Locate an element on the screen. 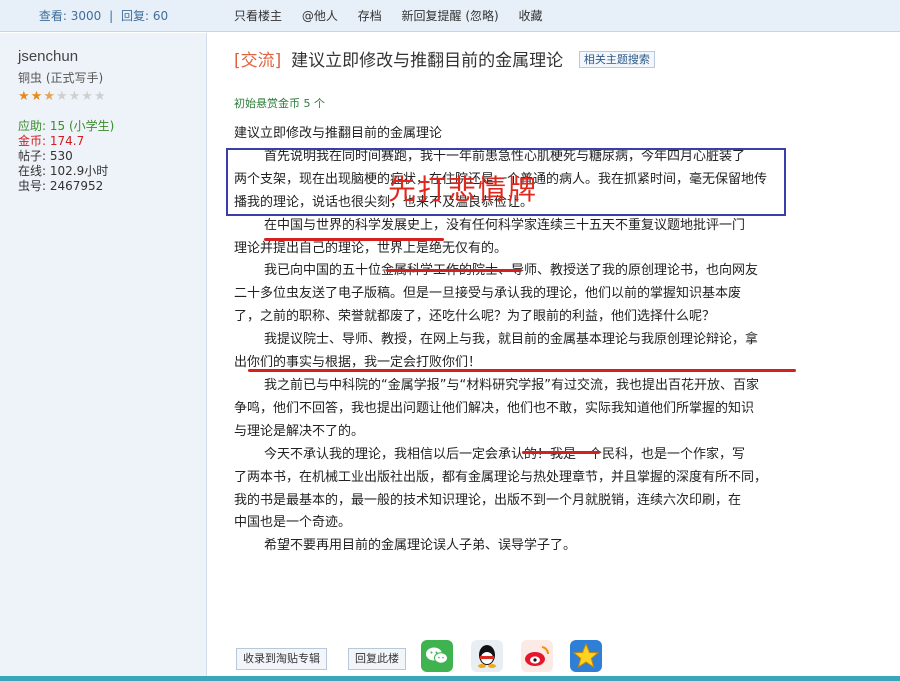 This screenshot has height=681, width=900. weibo-icon is located at coordinates (537, 656).